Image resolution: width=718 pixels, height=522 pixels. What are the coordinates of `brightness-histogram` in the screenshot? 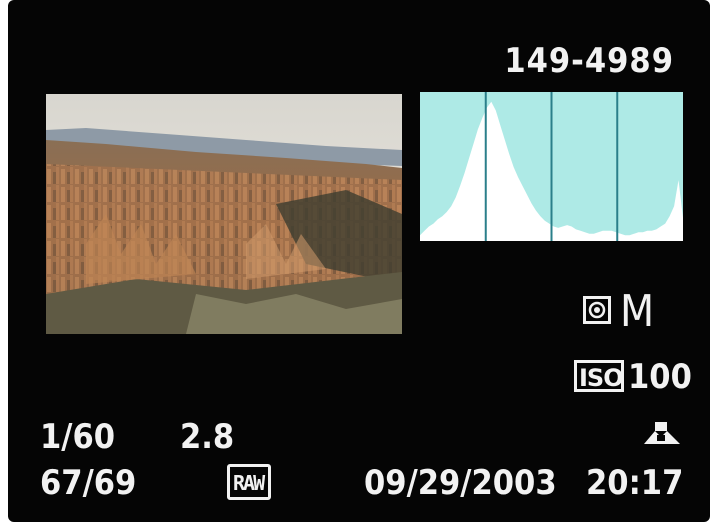 It's located at (551, 166).